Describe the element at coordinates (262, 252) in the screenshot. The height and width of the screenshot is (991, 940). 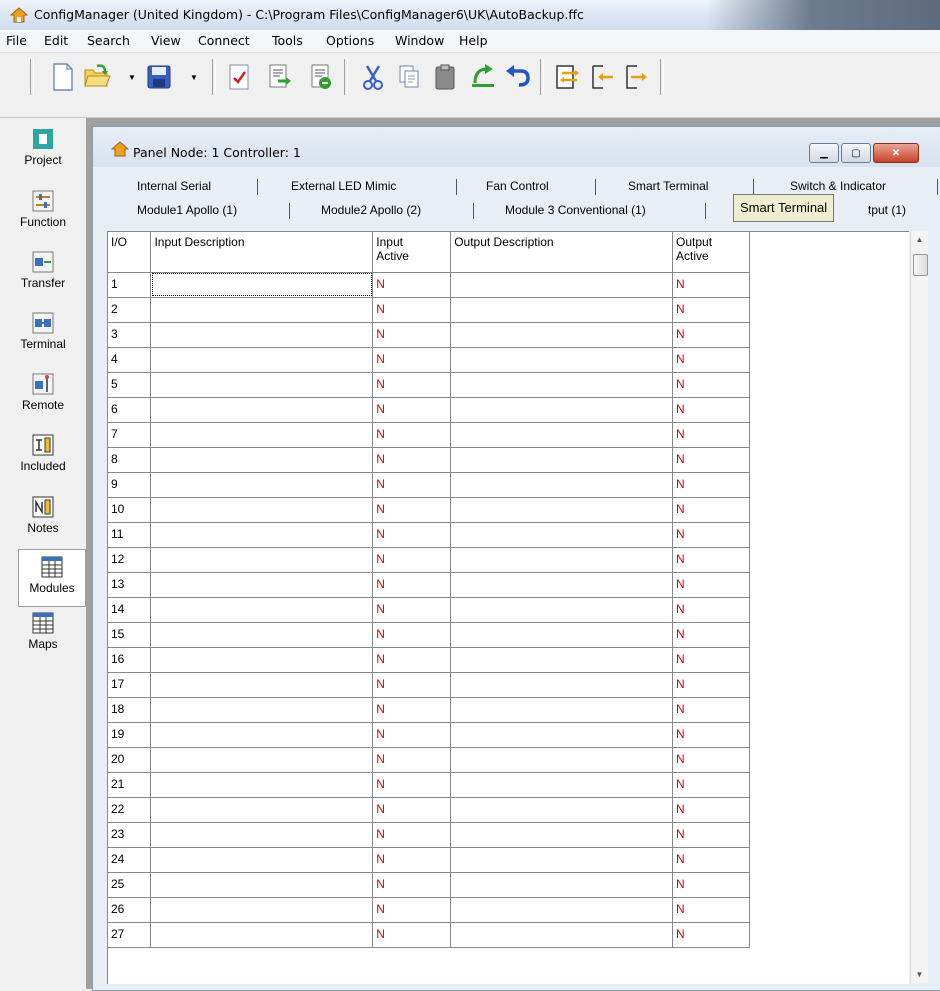
I see `header-input-description: Input Description` at that location.